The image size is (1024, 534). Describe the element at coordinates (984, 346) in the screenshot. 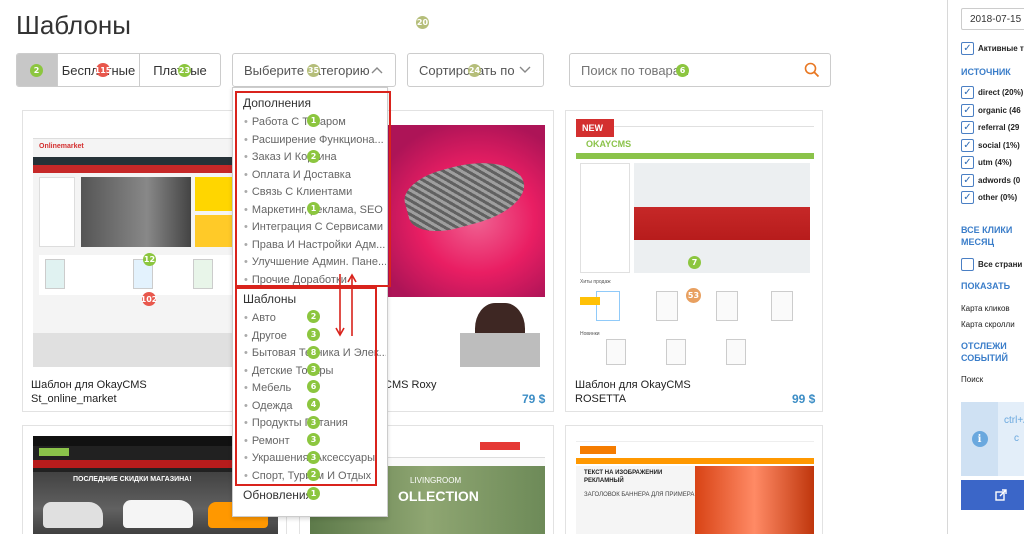

I see `track-heading: ОТСЛЕЖИ` at that location.